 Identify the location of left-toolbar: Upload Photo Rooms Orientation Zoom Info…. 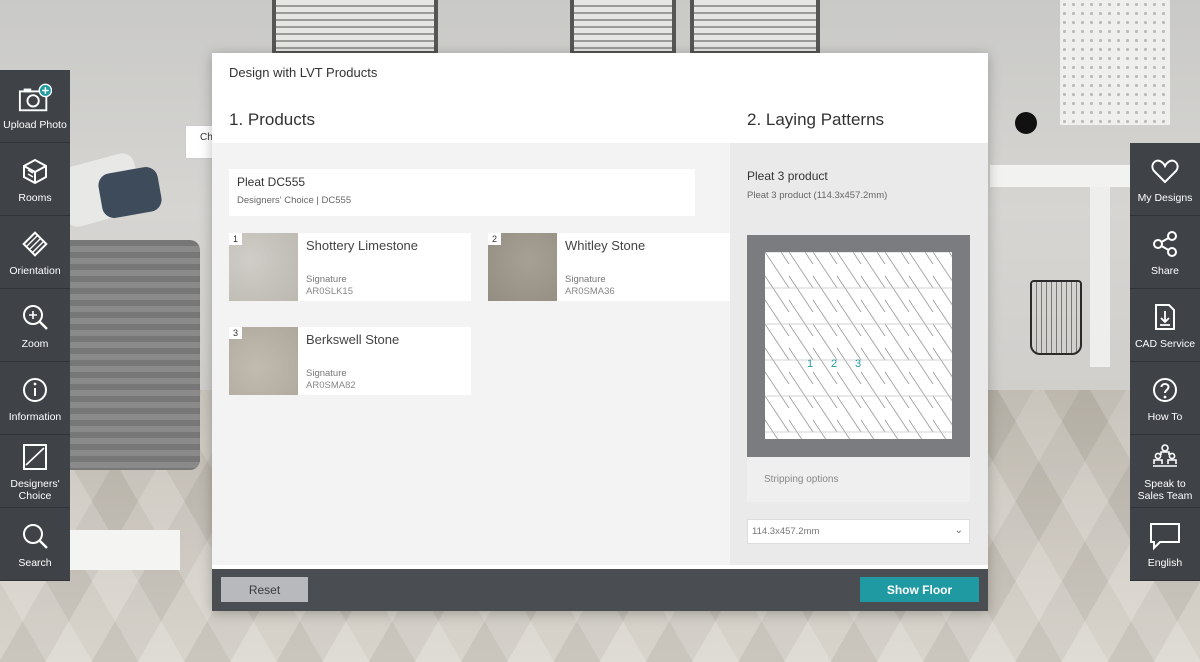
(35, 325).